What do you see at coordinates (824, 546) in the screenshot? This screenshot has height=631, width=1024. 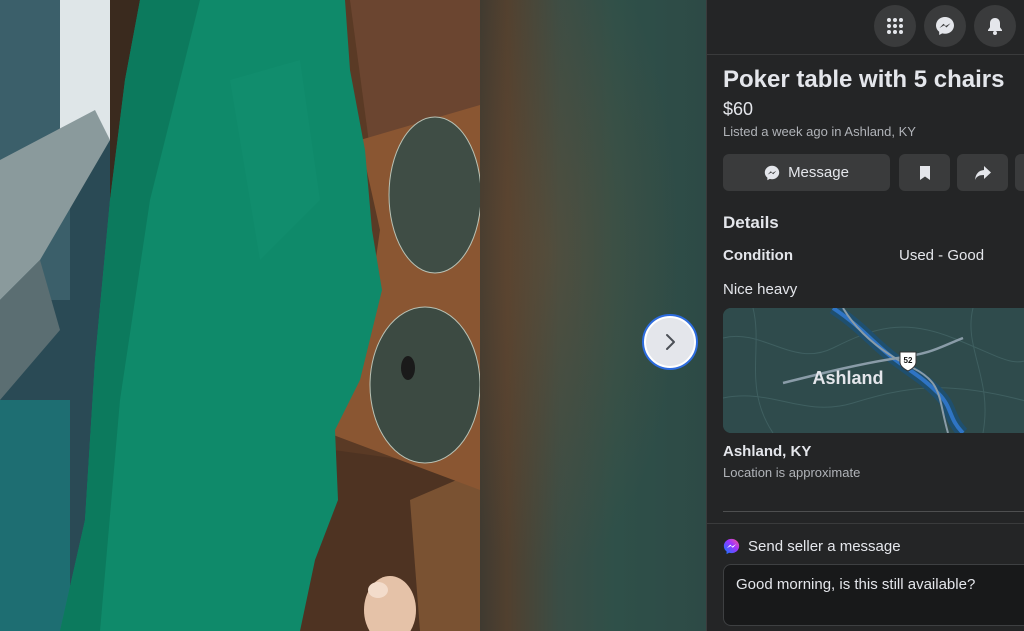 I see `send-message-heading-label: Send seller a message` at bounding box center [824, 546].